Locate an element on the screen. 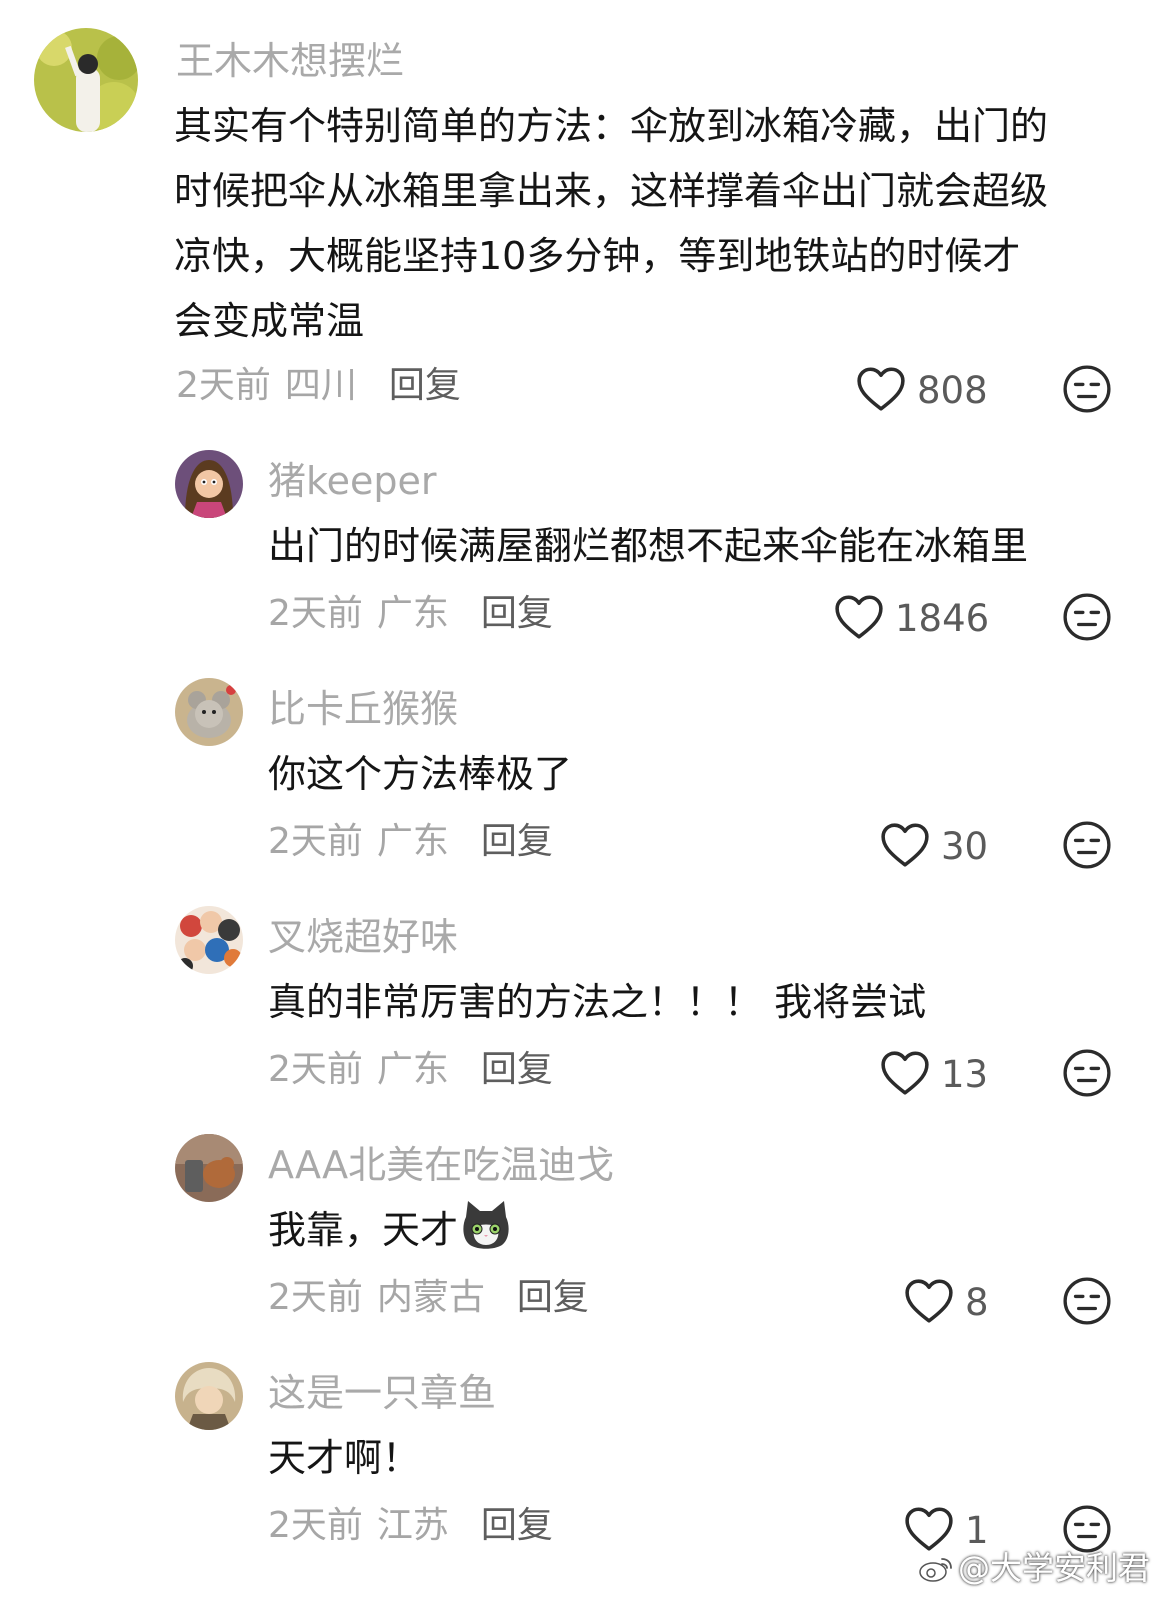 The height and width of the screenshot is (1598, 1170). watermark: @大学安利君 is located at coordinates (1034, 1568).